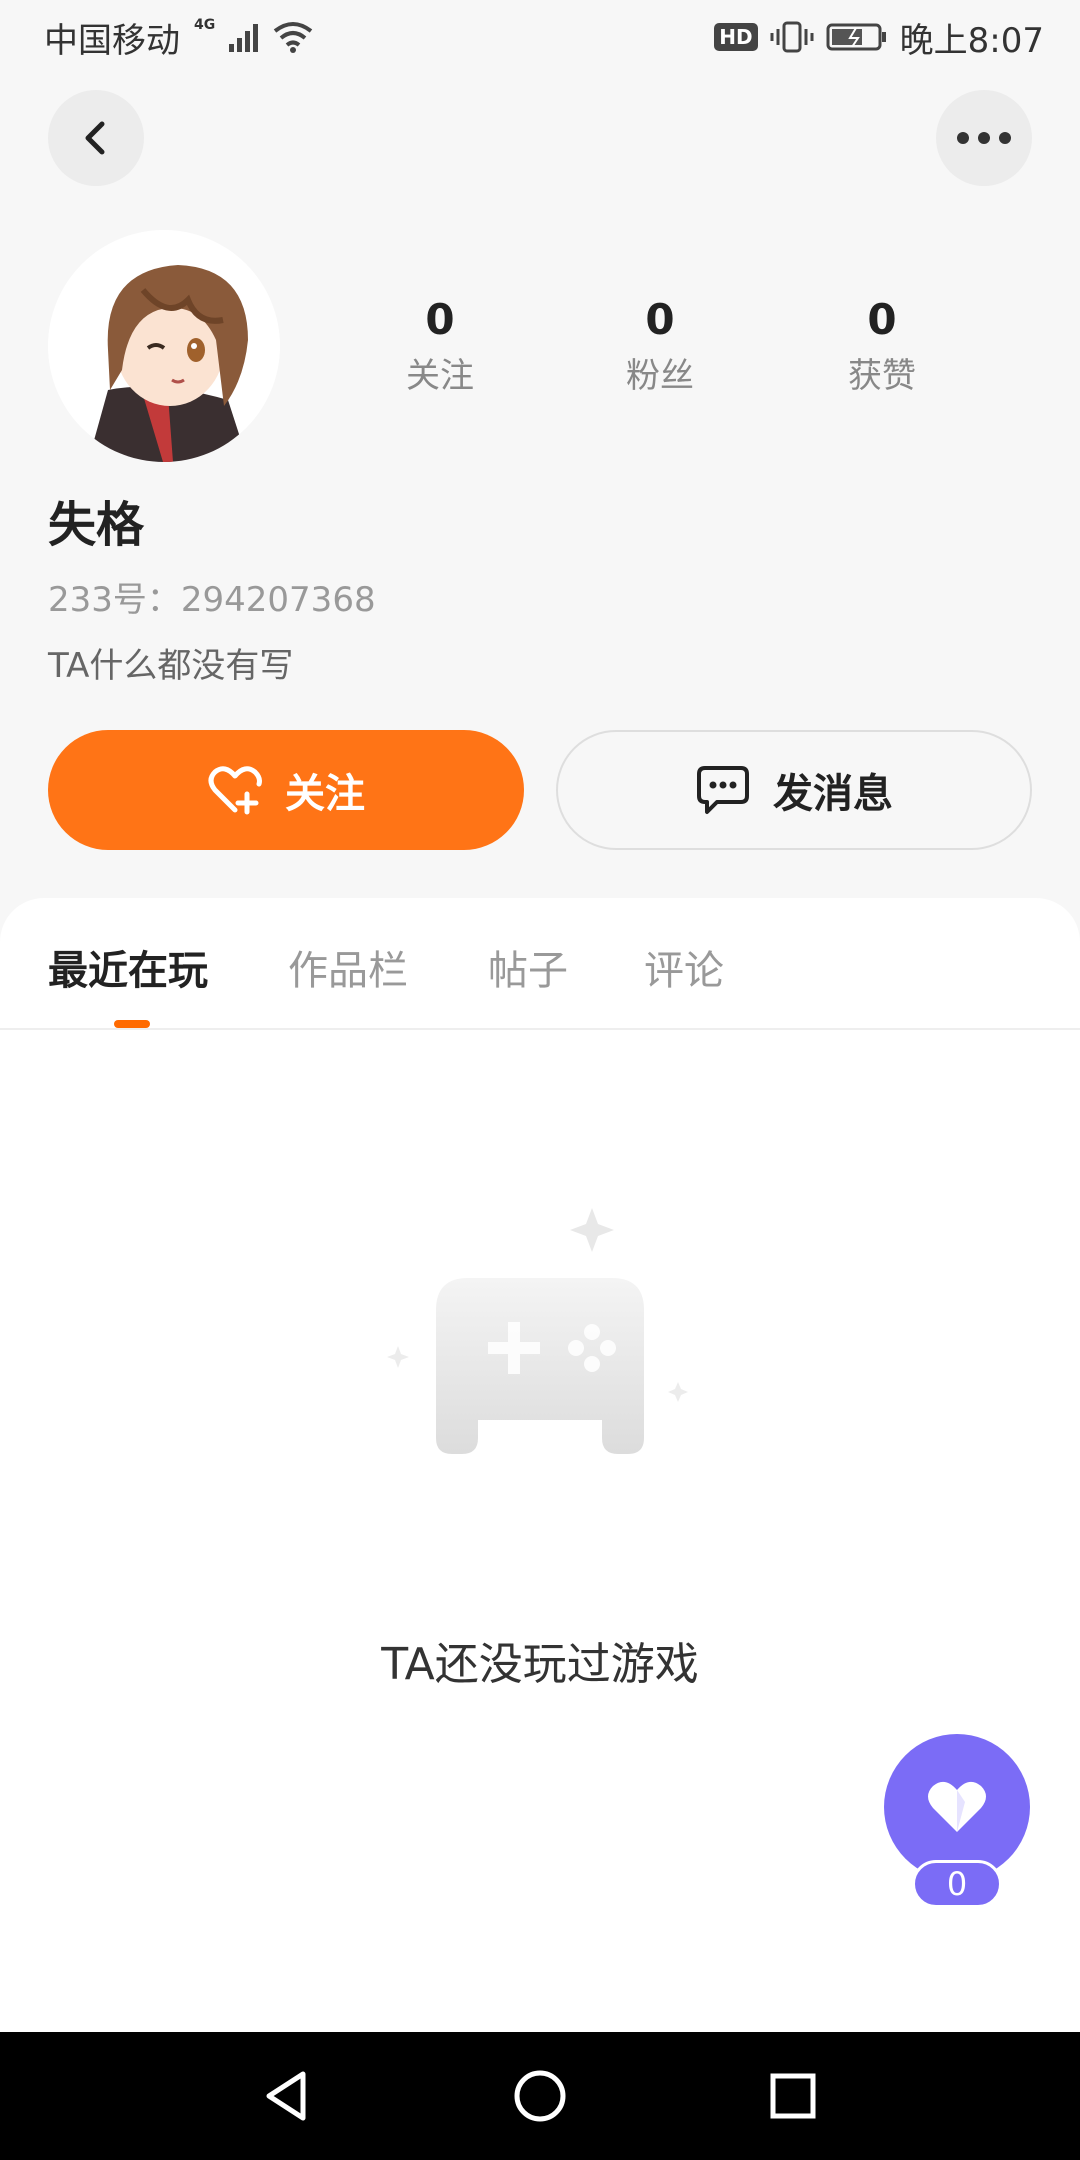 Image resolution: width=1080 pixels, height=2160 pixels. What do you see at coordinates (96, 525) in the screenshot?
I see `username: 失格` at bounding box center [96, 525].